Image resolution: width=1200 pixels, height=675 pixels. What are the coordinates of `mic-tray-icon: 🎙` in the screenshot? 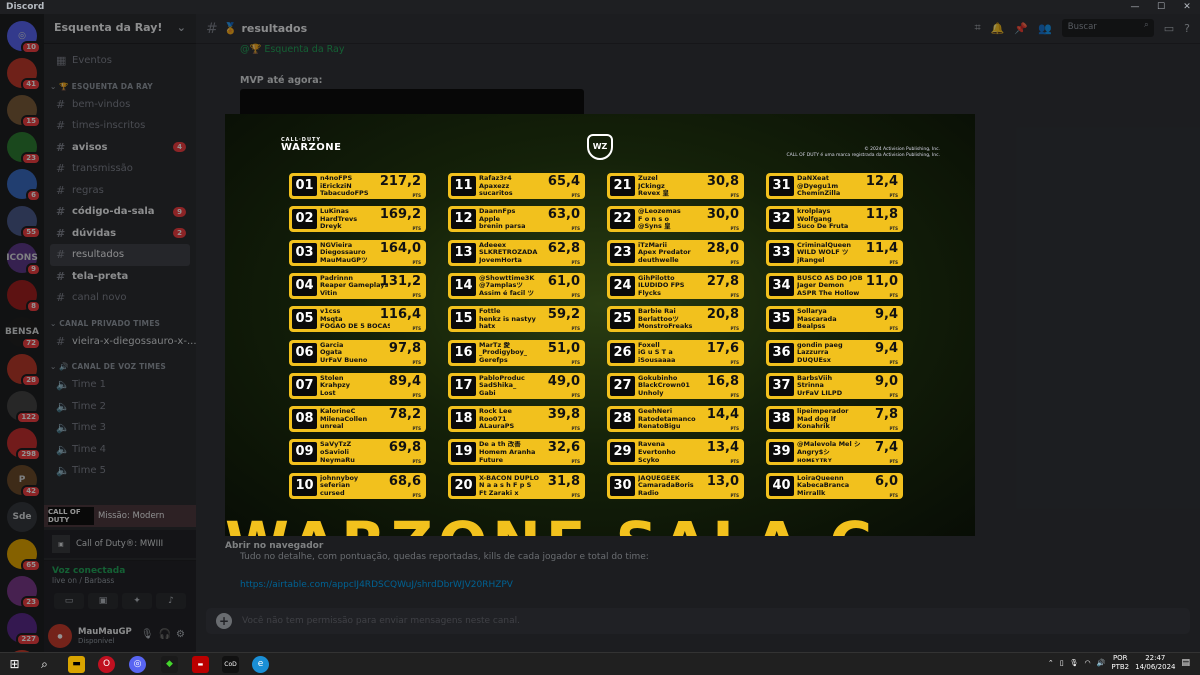 It's located at (1074, 663).